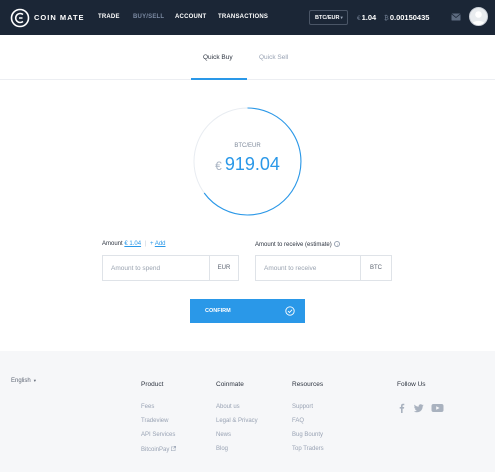  I want to click on footer-link-about-us: About us, so click(228, 407).